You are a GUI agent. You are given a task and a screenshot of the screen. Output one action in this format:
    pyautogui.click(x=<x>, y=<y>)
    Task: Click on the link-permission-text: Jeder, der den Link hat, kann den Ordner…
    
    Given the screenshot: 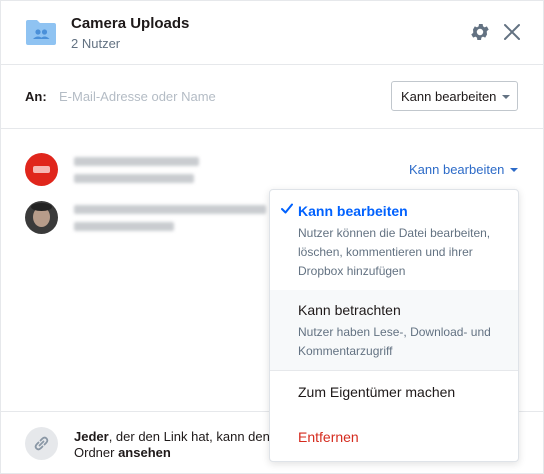 What is the action you would take?
    pyautogui.click(x=174, y=445)
    